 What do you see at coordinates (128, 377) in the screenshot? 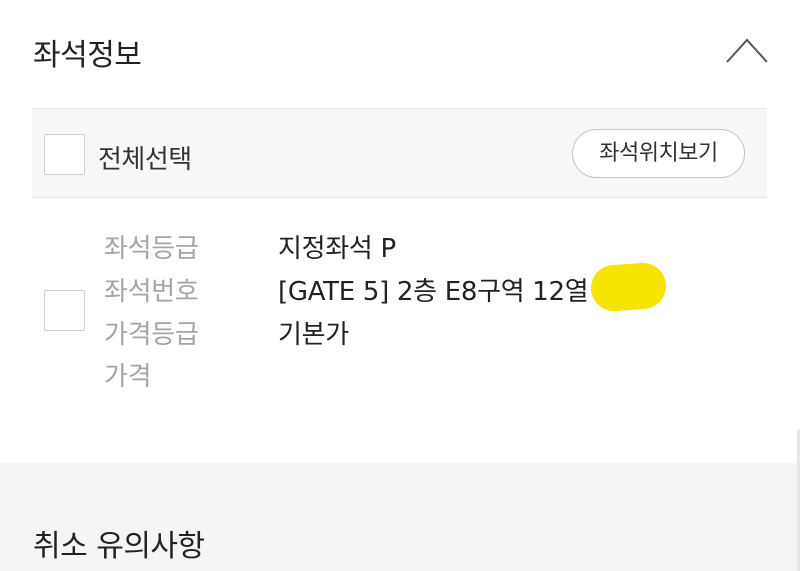
I see `price-label: 가격` at bounding box center [128, 377].